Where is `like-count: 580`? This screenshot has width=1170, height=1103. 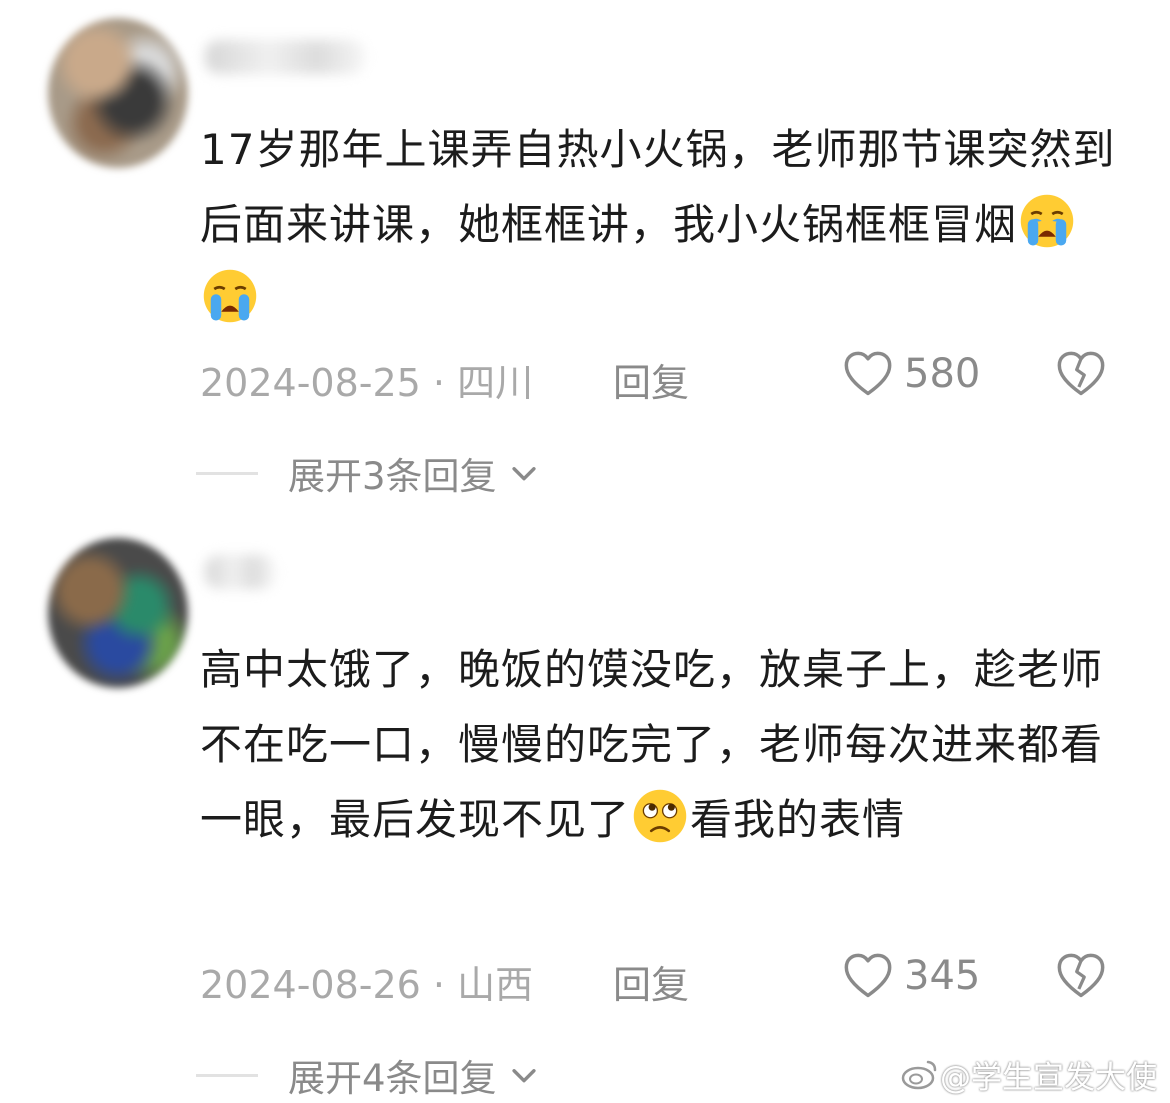
like-count: 580 is located at coordinates (942, 374).